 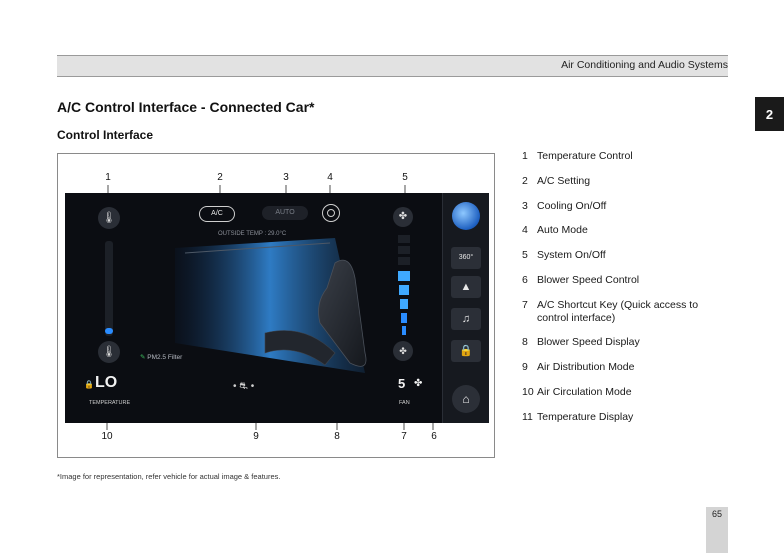 I want to click on pm-filter-label: ✎ PM2.5 Filter, so click(x=161, y=357).